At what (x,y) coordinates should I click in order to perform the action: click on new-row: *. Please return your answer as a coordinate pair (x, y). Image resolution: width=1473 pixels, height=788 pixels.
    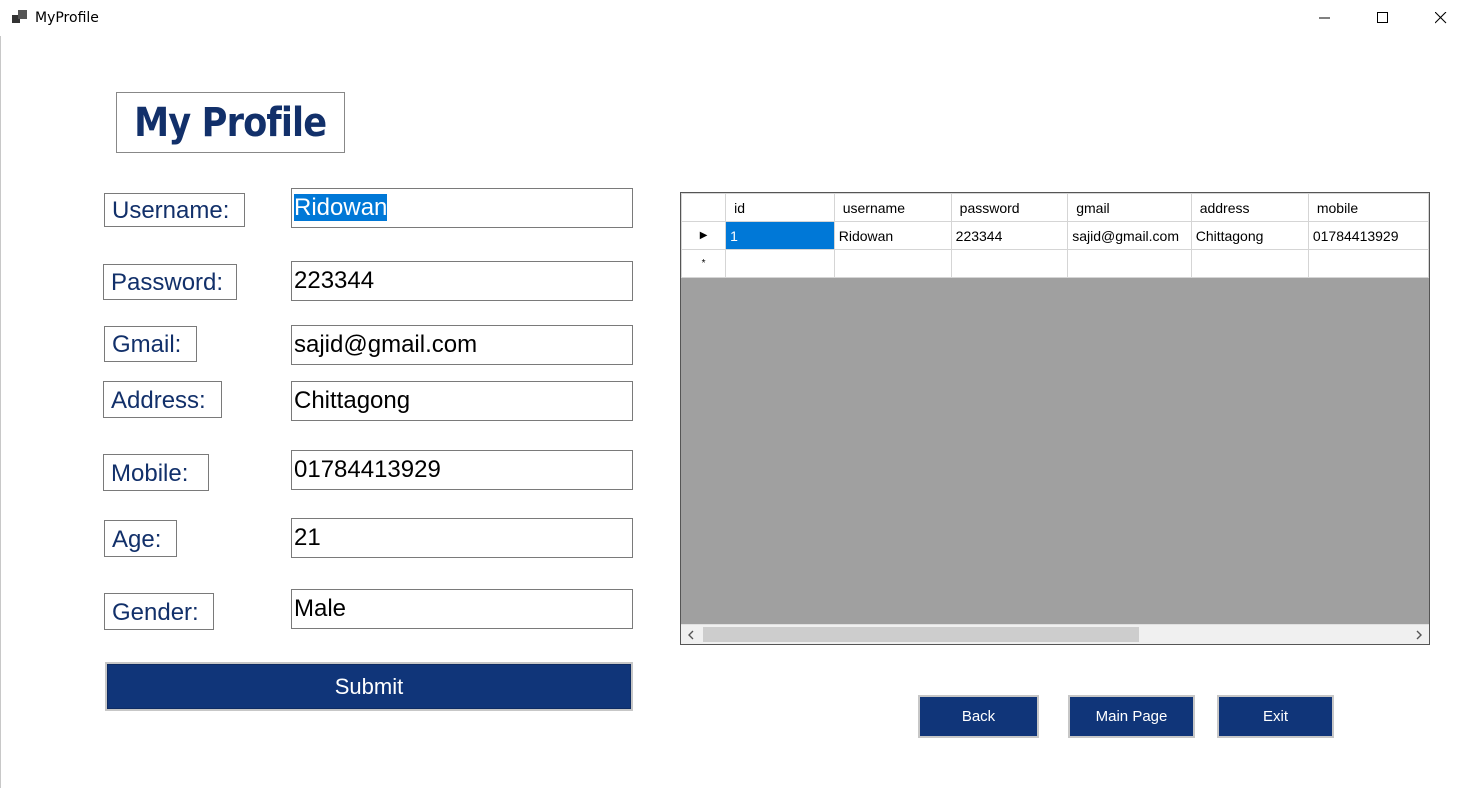
    Looking at the image, I should click on (1055, 263).